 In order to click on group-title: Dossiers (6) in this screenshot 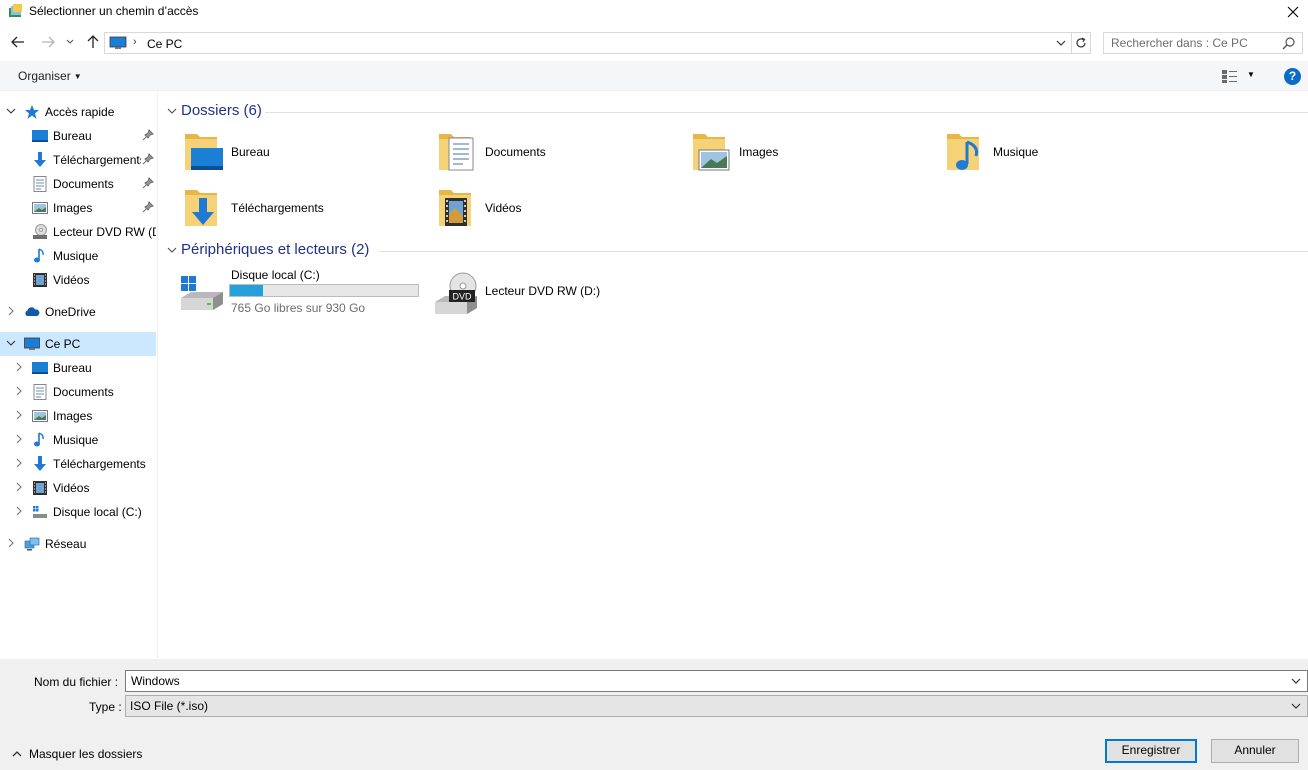, I will do `click(221, 110)`.